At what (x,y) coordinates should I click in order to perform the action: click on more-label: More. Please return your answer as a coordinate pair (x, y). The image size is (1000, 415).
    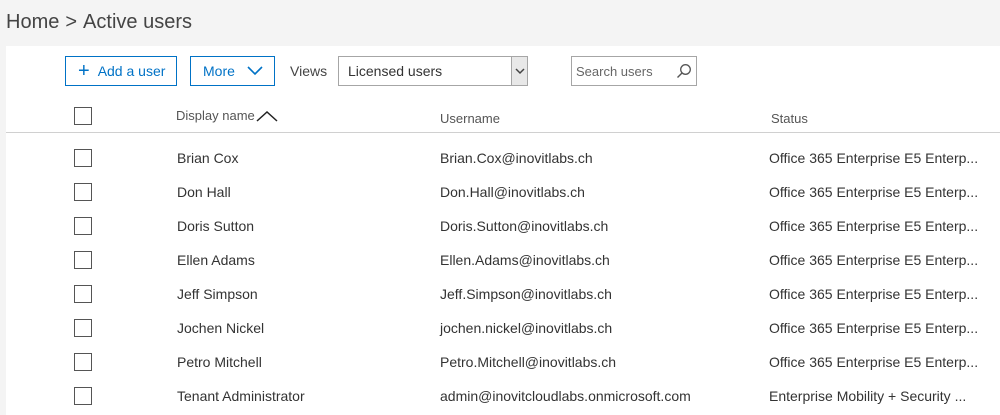
    Looking at the image, I should click on (219, 71).